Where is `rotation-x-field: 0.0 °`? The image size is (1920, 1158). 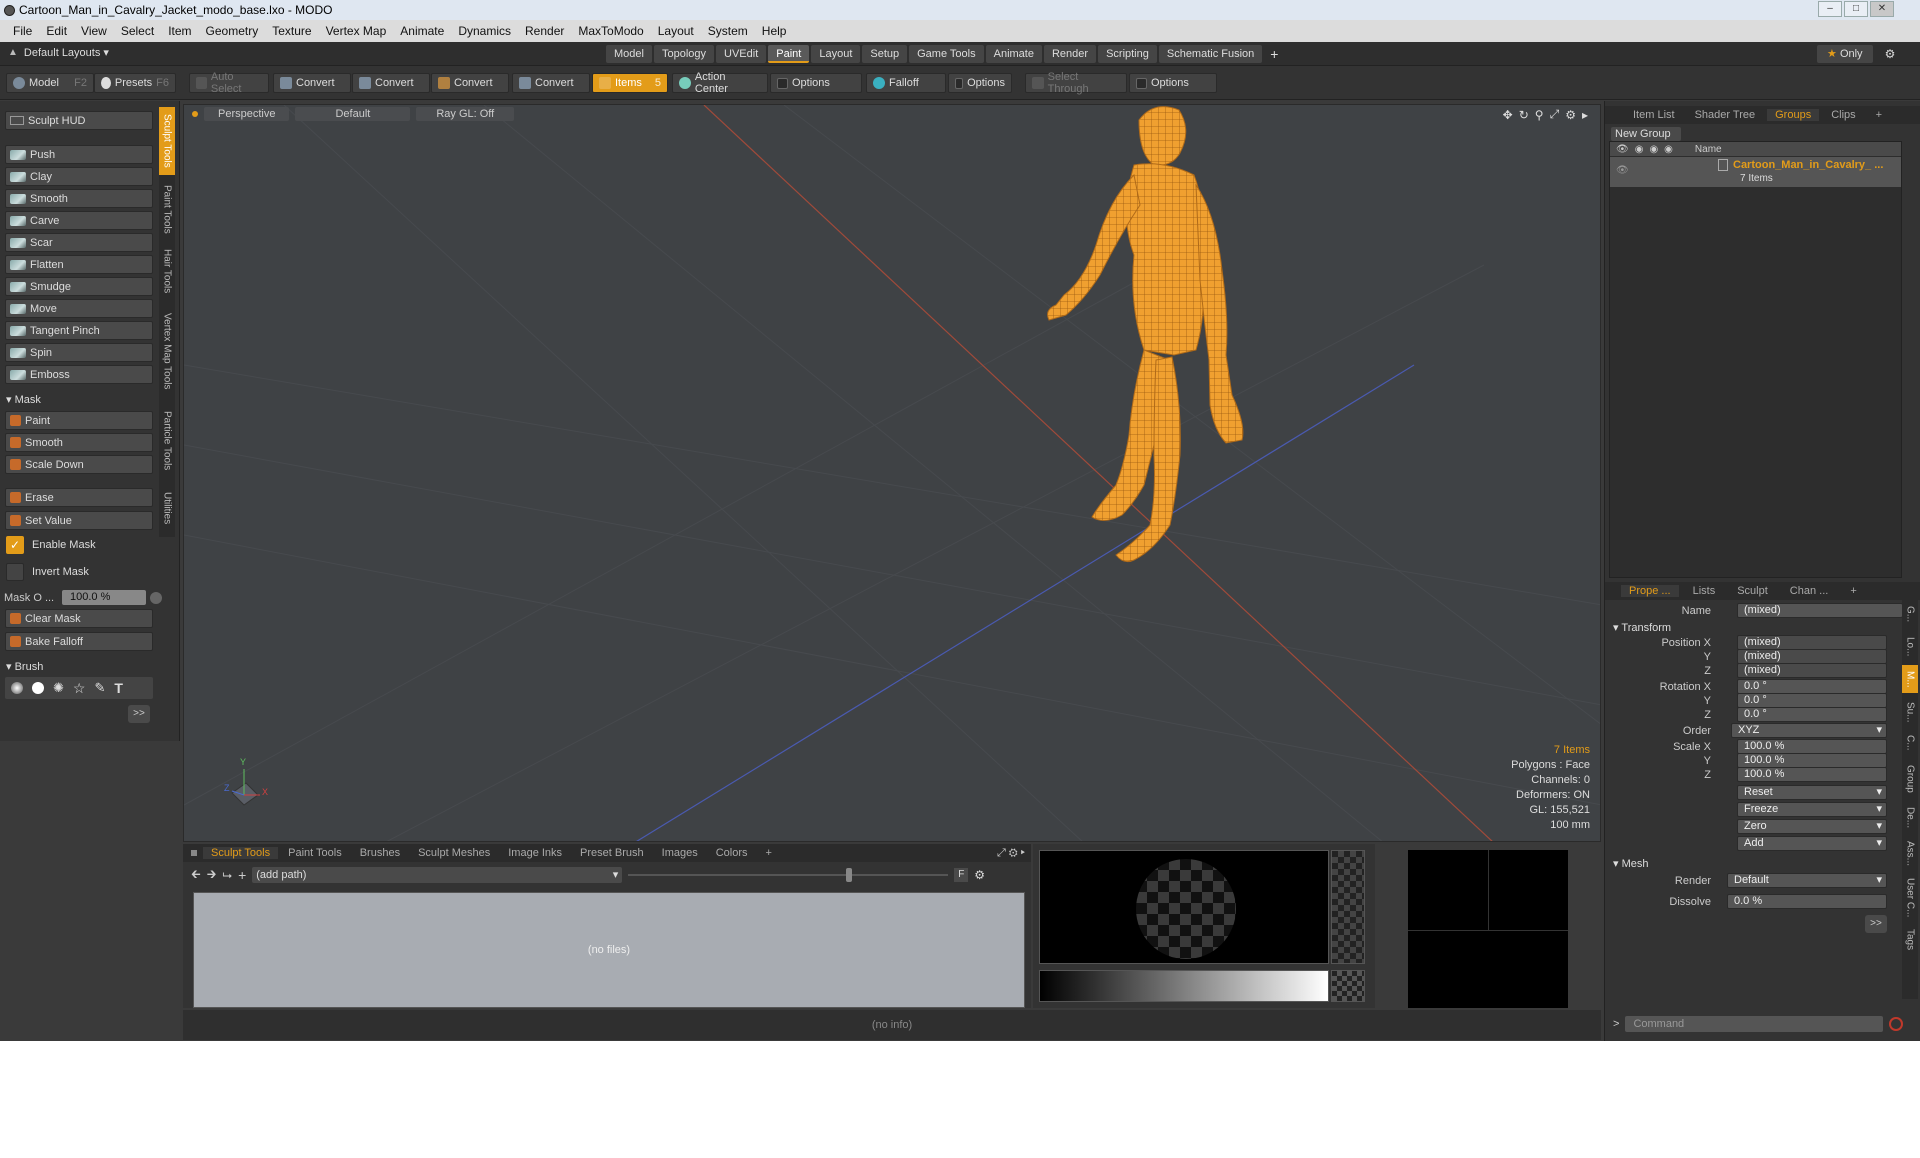
rotation-x-field: 0.0 ° is located at coordinates (1812, 686).